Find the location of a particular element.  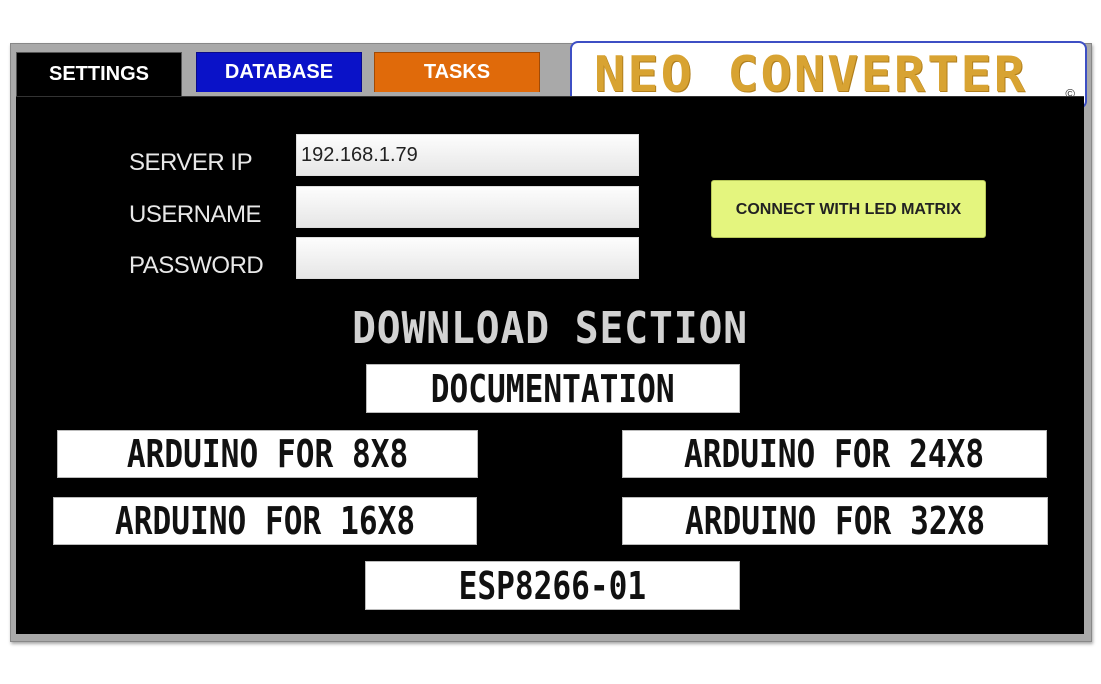

arduino-32x8-button: ARDUINO FOR 32X8 is located at coordinates (835, 521).